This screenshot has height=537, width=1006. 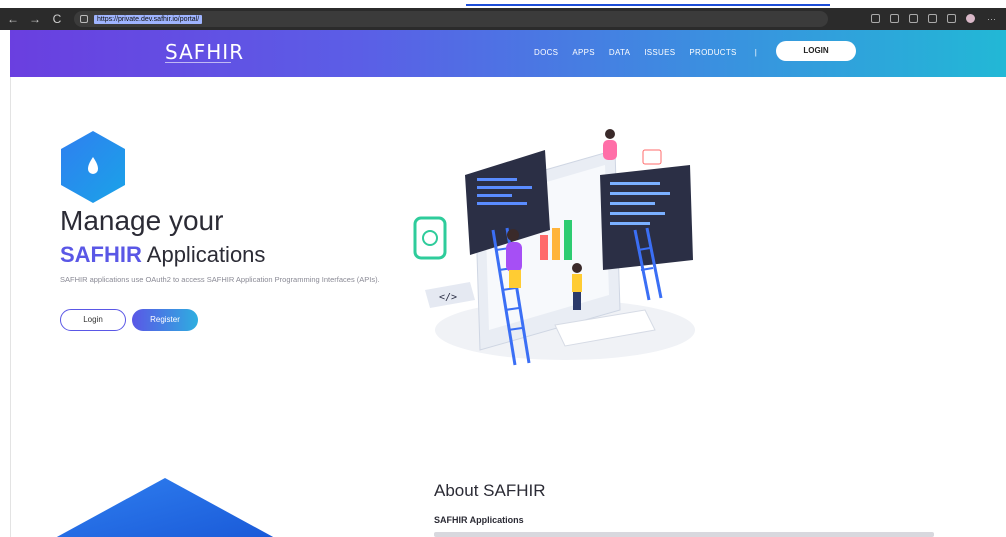 I want to click on menu-issues: ISSUES, so click(x=659, y=52).